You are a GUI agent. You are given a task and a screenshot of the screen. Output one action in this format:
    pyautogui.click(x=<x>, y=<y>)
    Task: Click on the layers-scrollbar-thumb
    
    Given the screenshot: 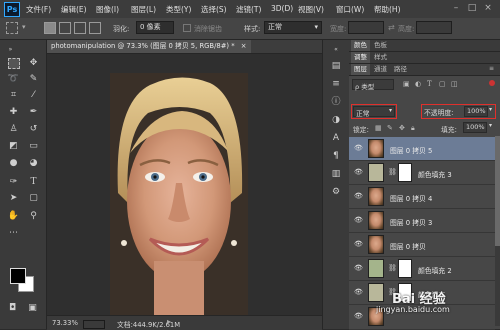 What is the action you would take?
    pyautogui.click(x=497, y=191)
    